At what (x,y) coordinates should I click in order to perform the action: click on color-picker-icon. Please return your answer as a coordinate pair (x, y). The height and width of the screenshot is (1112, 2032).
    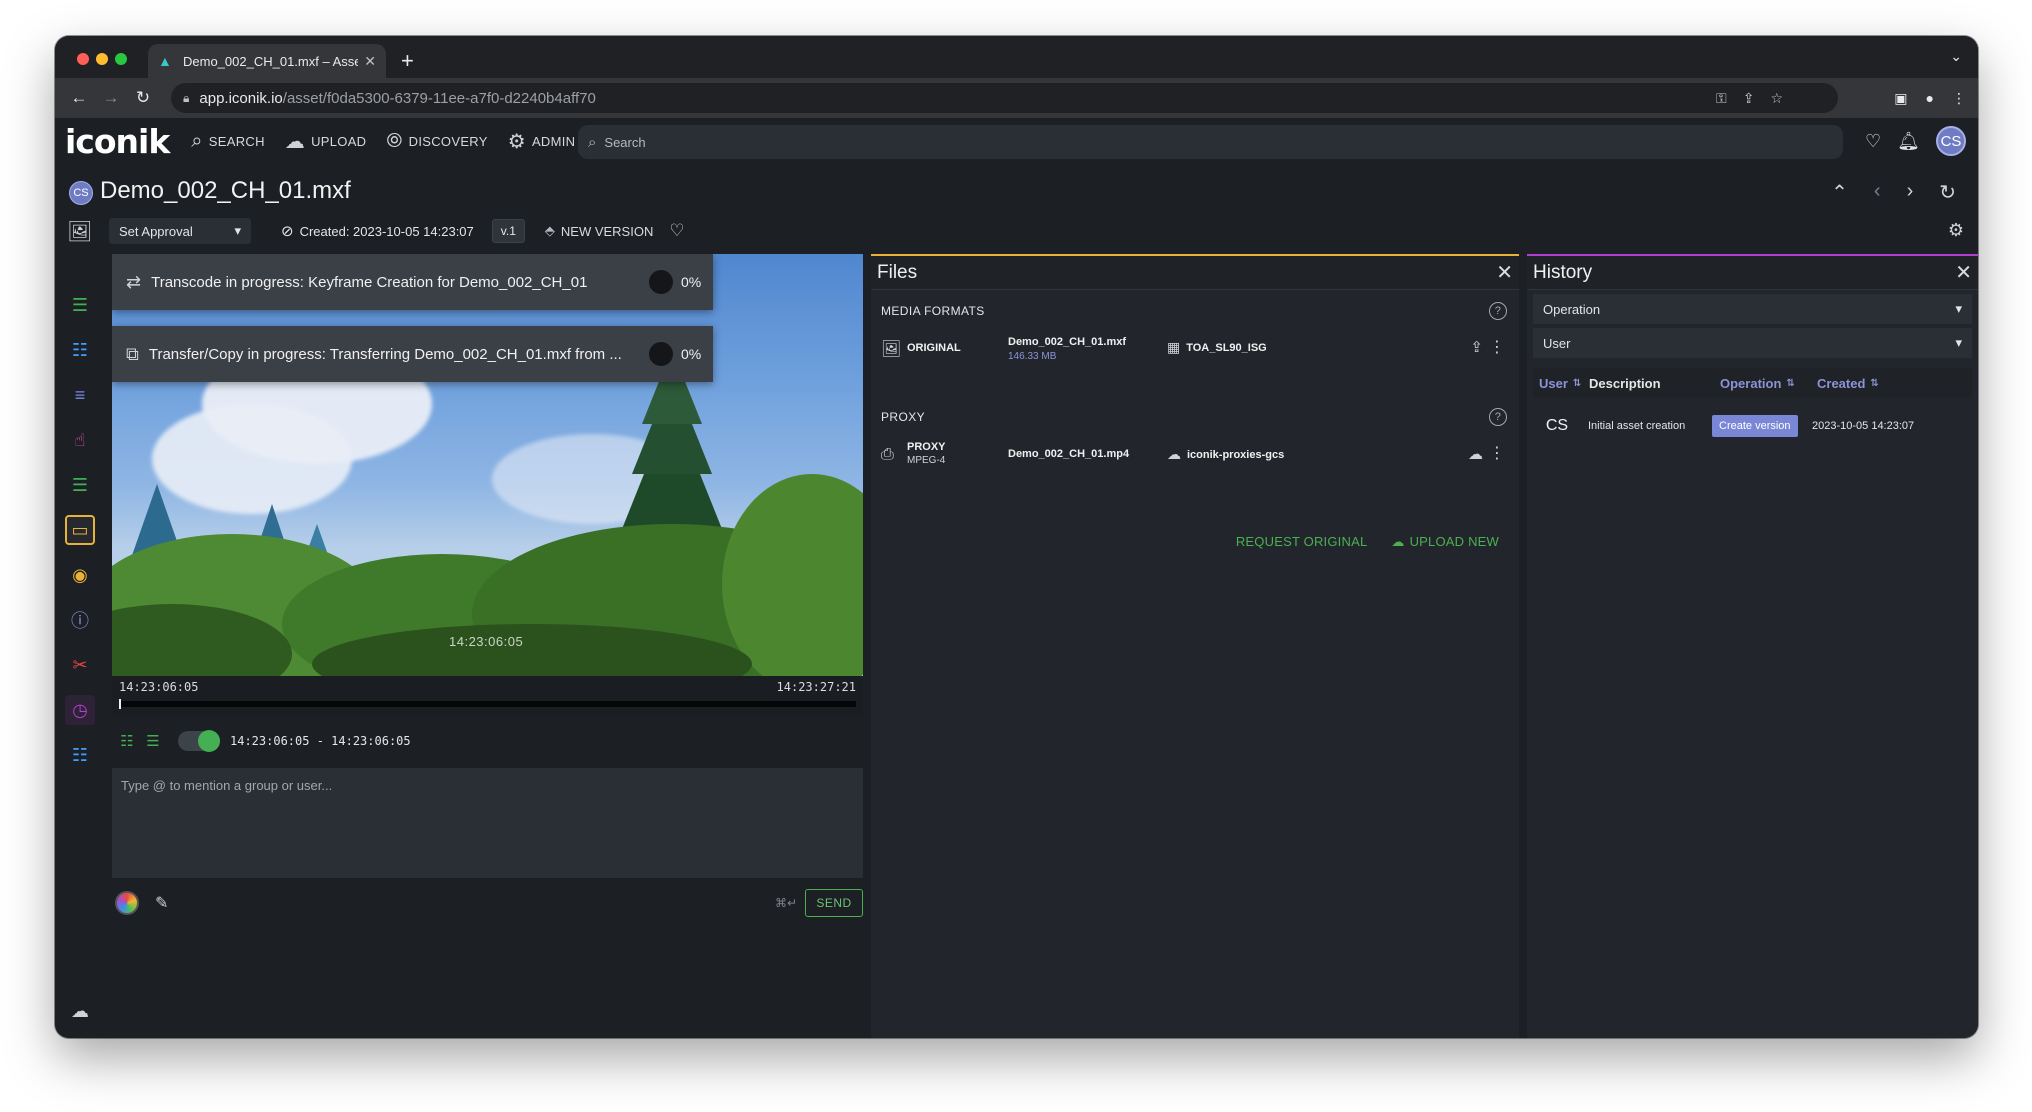
    Looking at the image, I should click on (127, 903).